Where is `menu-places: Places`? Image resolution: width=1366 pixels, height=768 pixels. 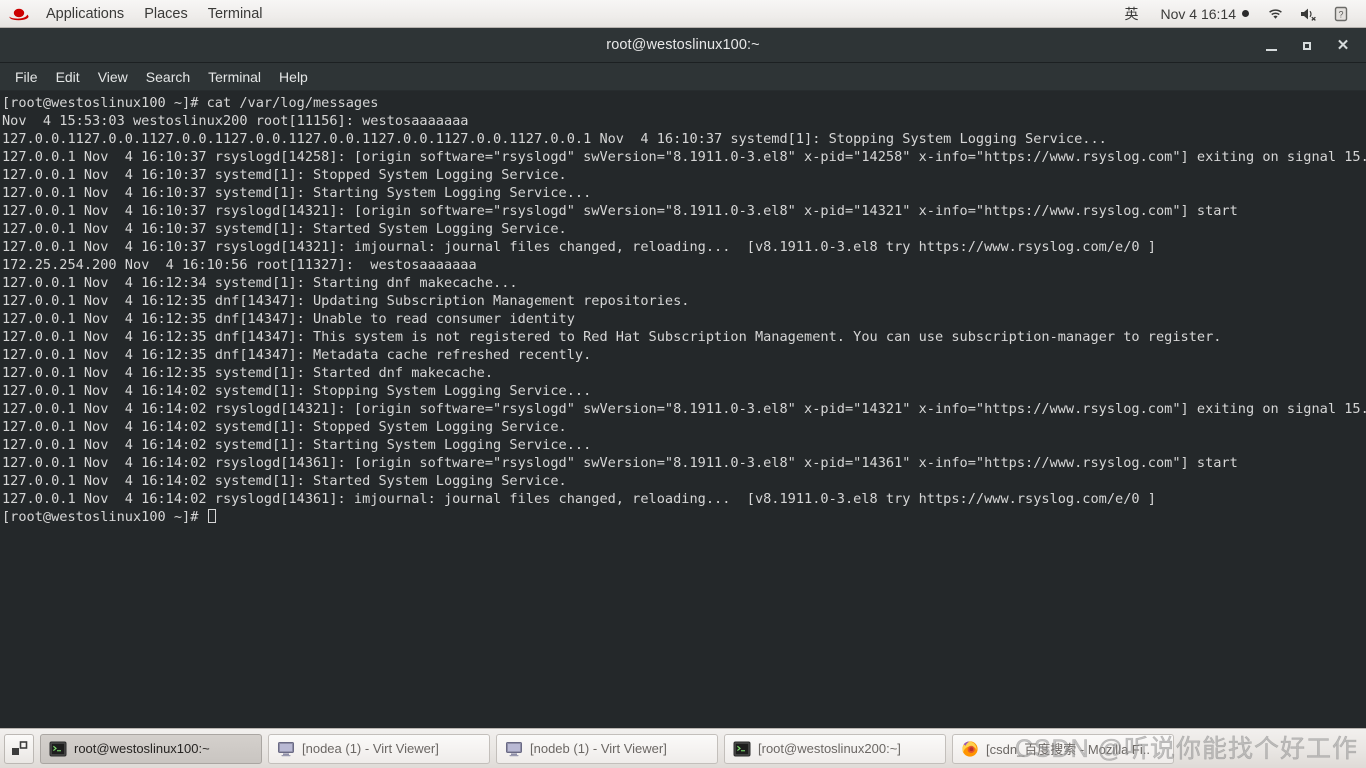 menu-places: Places is located at coordinates (166, 13).